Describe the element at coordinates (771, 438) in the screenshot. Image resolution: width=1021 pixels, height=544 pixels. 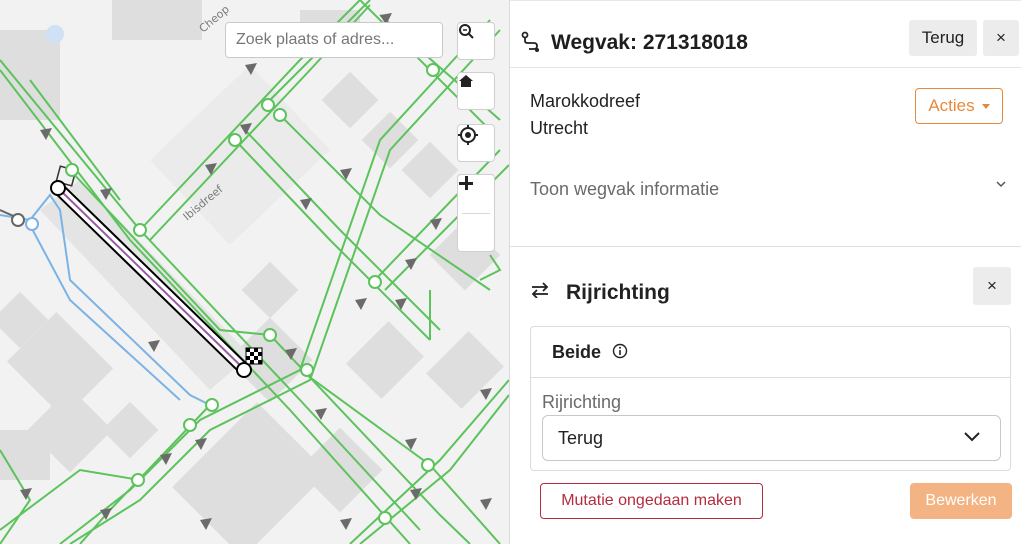
I see `direction-select: Terug` at that location.